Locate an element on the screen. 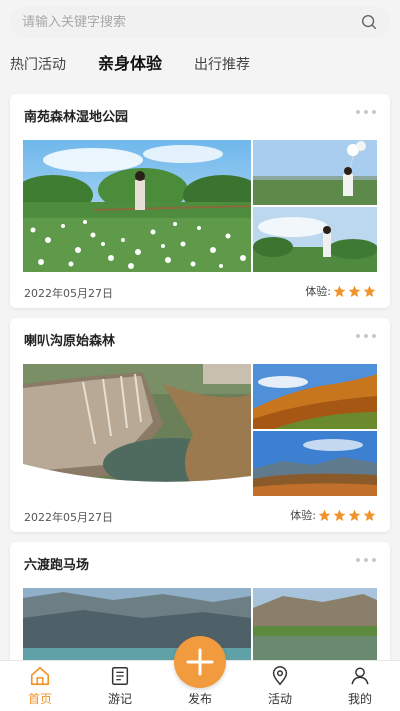 This screenshot has height=711, width=400. nav-mine: 我的 is located at coordinates (360, 686).